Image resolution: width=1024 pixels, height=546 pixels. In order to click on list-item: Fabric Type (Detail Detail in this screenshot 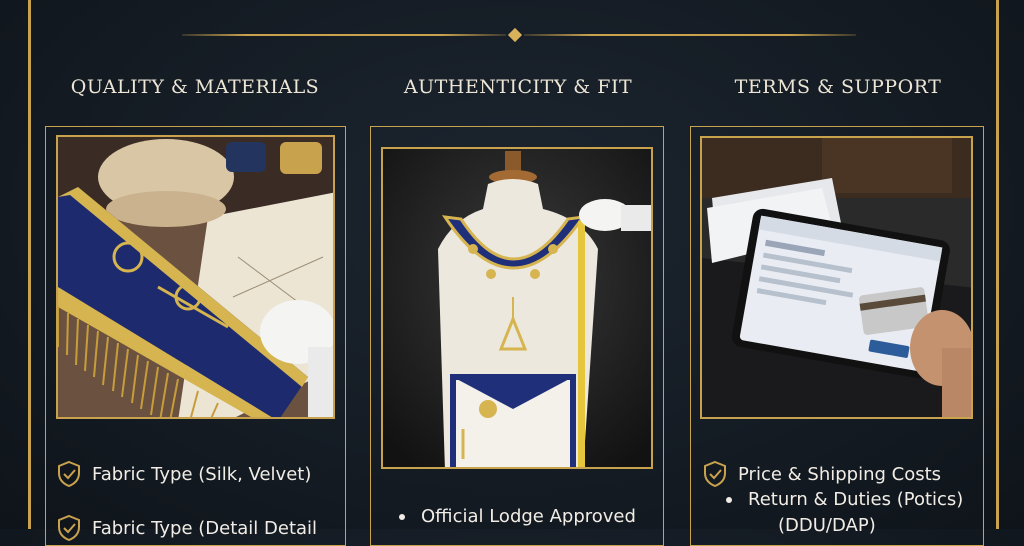, I will do `click(186, 528)`.